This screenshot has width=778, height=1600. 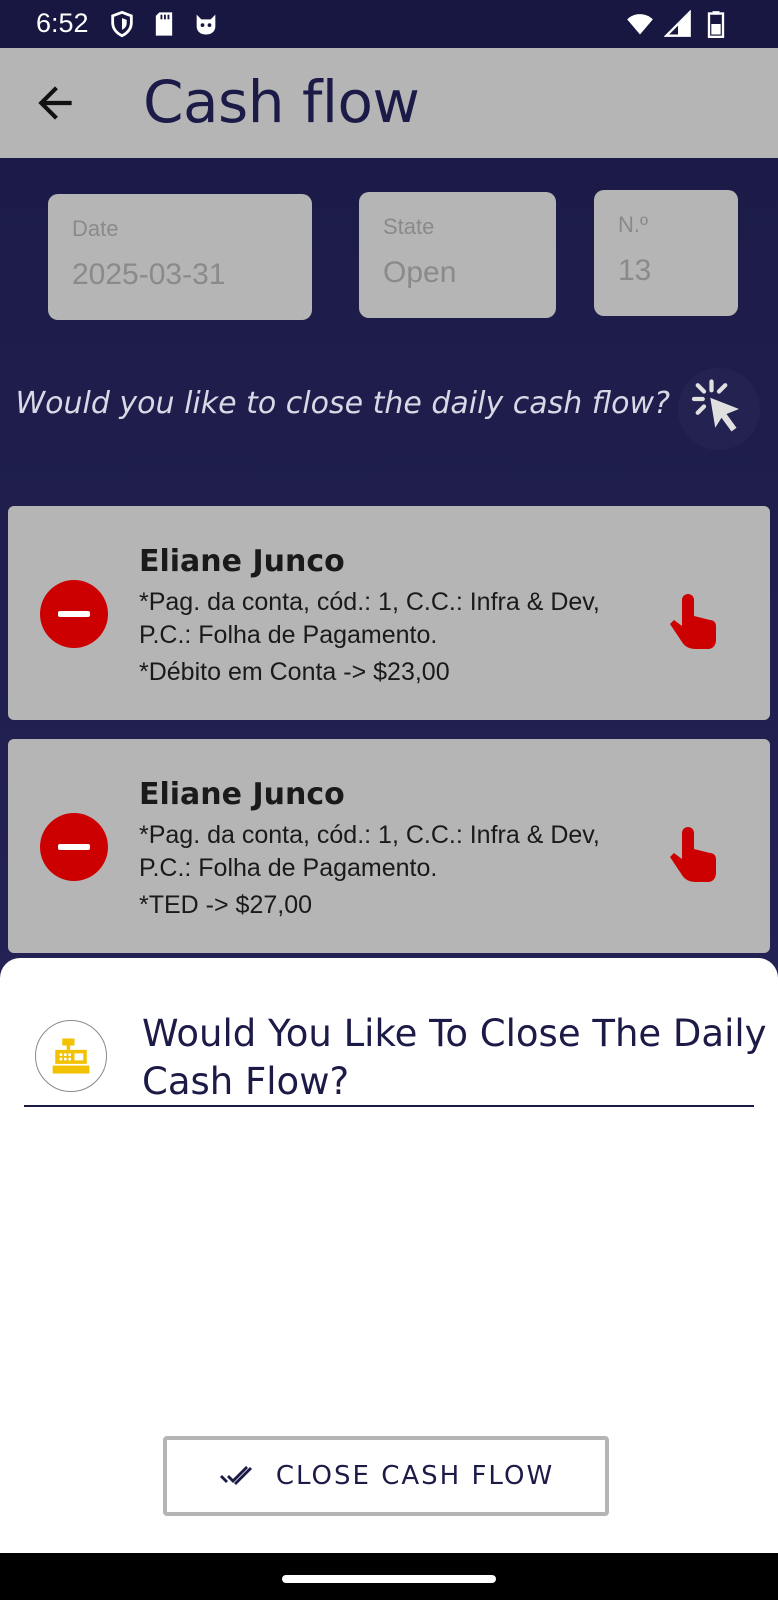 I want to click on date-field-value: 2025-03-31, so click(x=149, y=274).